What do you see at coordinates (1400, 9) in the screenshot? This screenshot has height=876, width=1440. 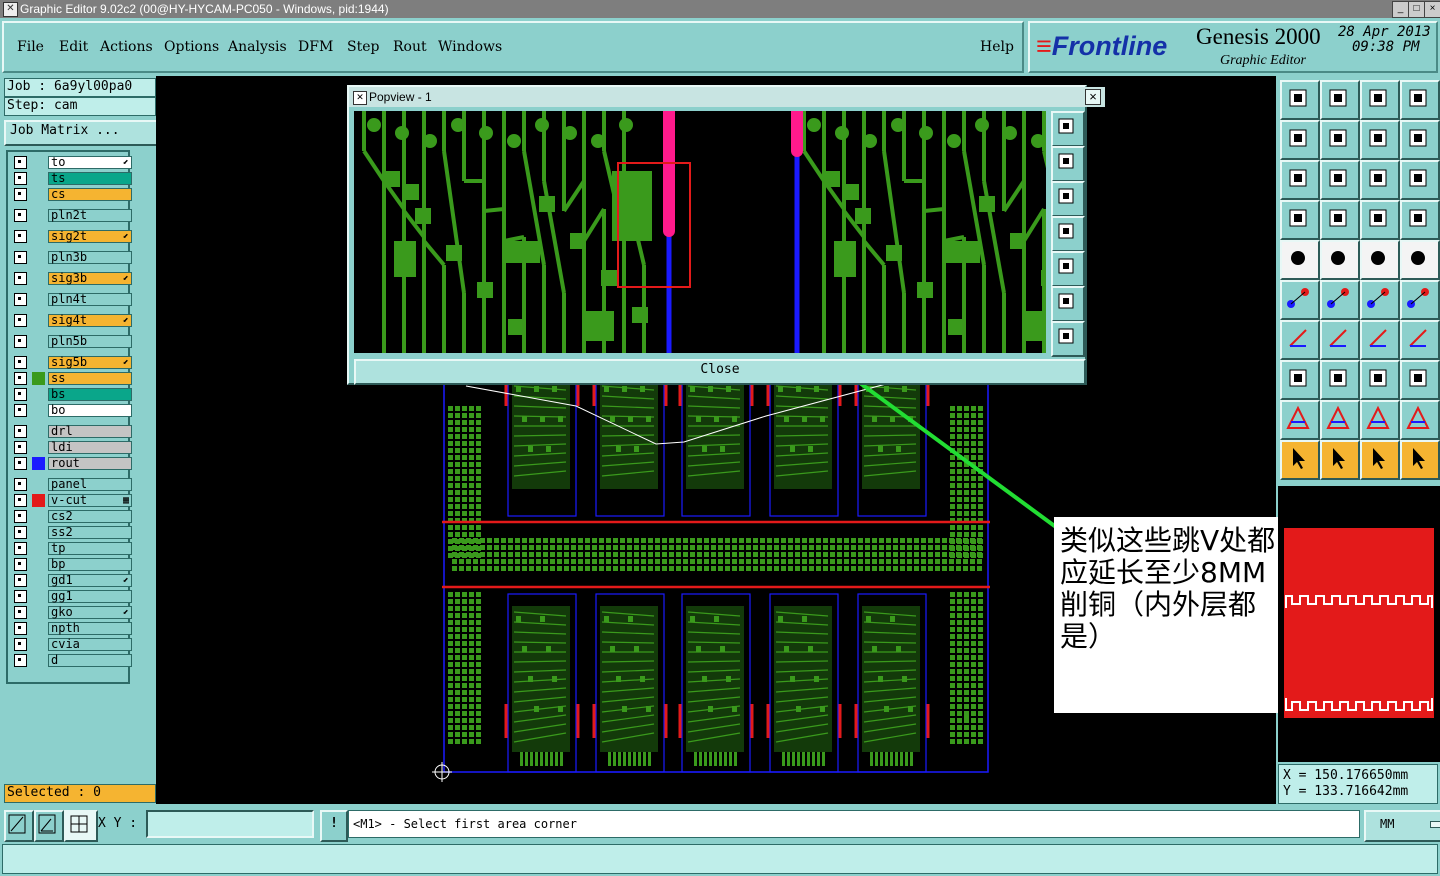 I see `minimize-button: _` at bounding box center [1400, 9].